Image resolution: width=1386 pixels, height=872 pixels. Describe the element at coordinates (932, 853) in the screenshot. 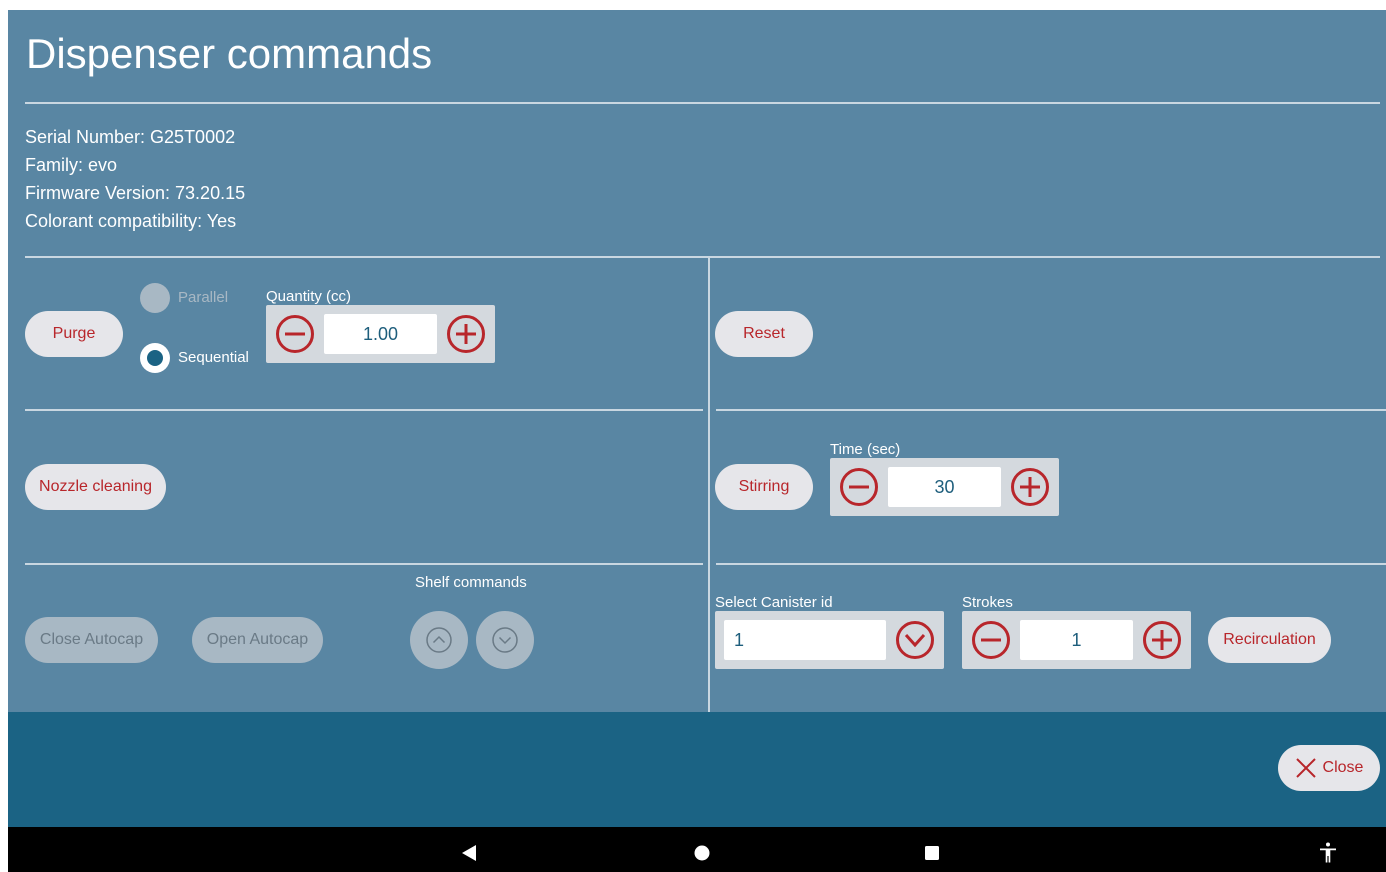

I see `recents-icon` at that location.